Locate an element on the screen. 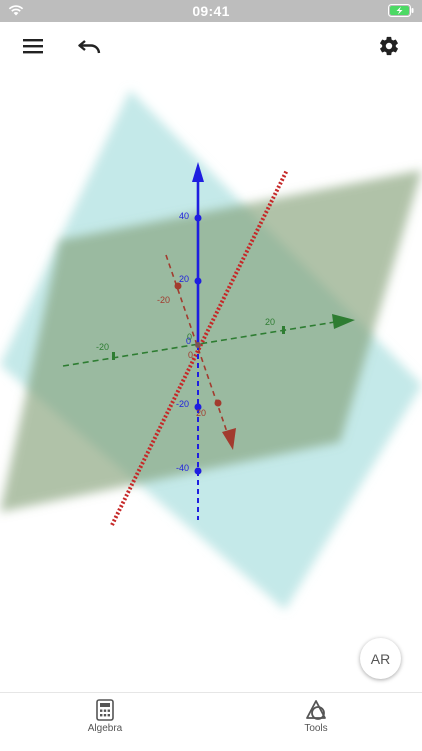 Image resolution: width=422 pixels, height=751 pixels. calculator-icon is located at coordinates (105, 710).